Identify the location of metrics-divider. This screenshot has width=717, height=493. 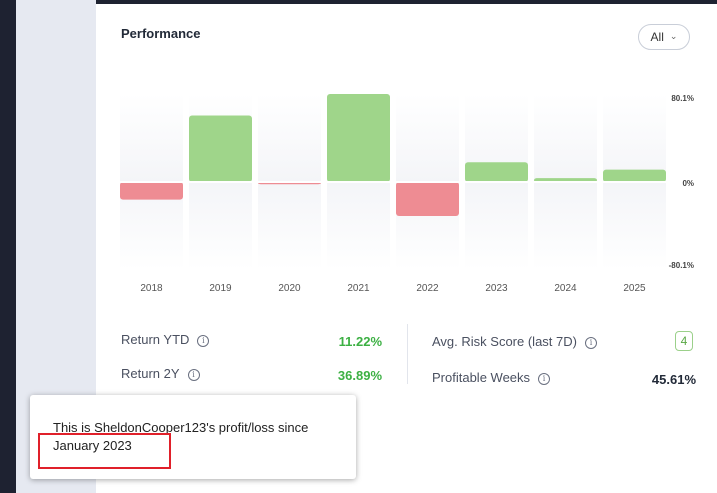
(407, 354).